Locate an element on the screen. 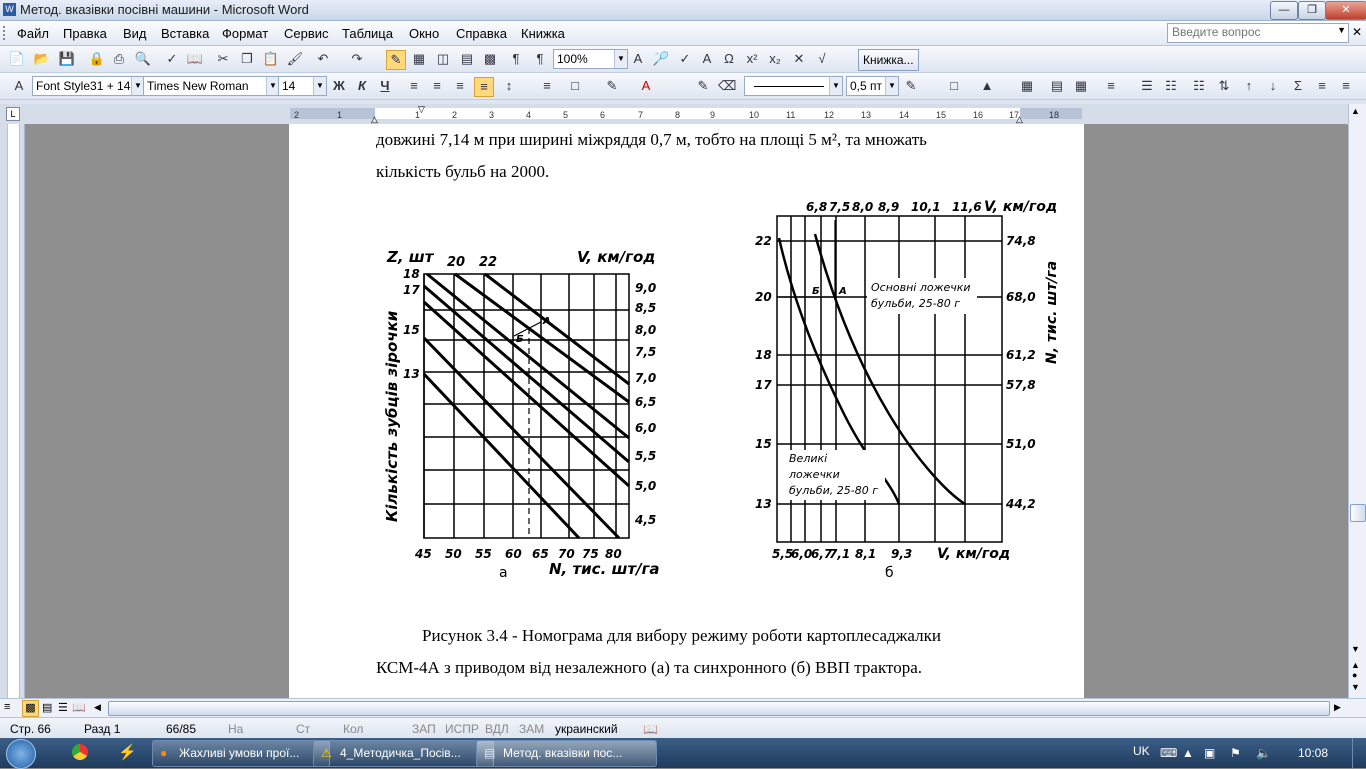 The width and height of the screenshot is (1366, 769). new-document-icon: 📄 is located at coordinates (17, 59).